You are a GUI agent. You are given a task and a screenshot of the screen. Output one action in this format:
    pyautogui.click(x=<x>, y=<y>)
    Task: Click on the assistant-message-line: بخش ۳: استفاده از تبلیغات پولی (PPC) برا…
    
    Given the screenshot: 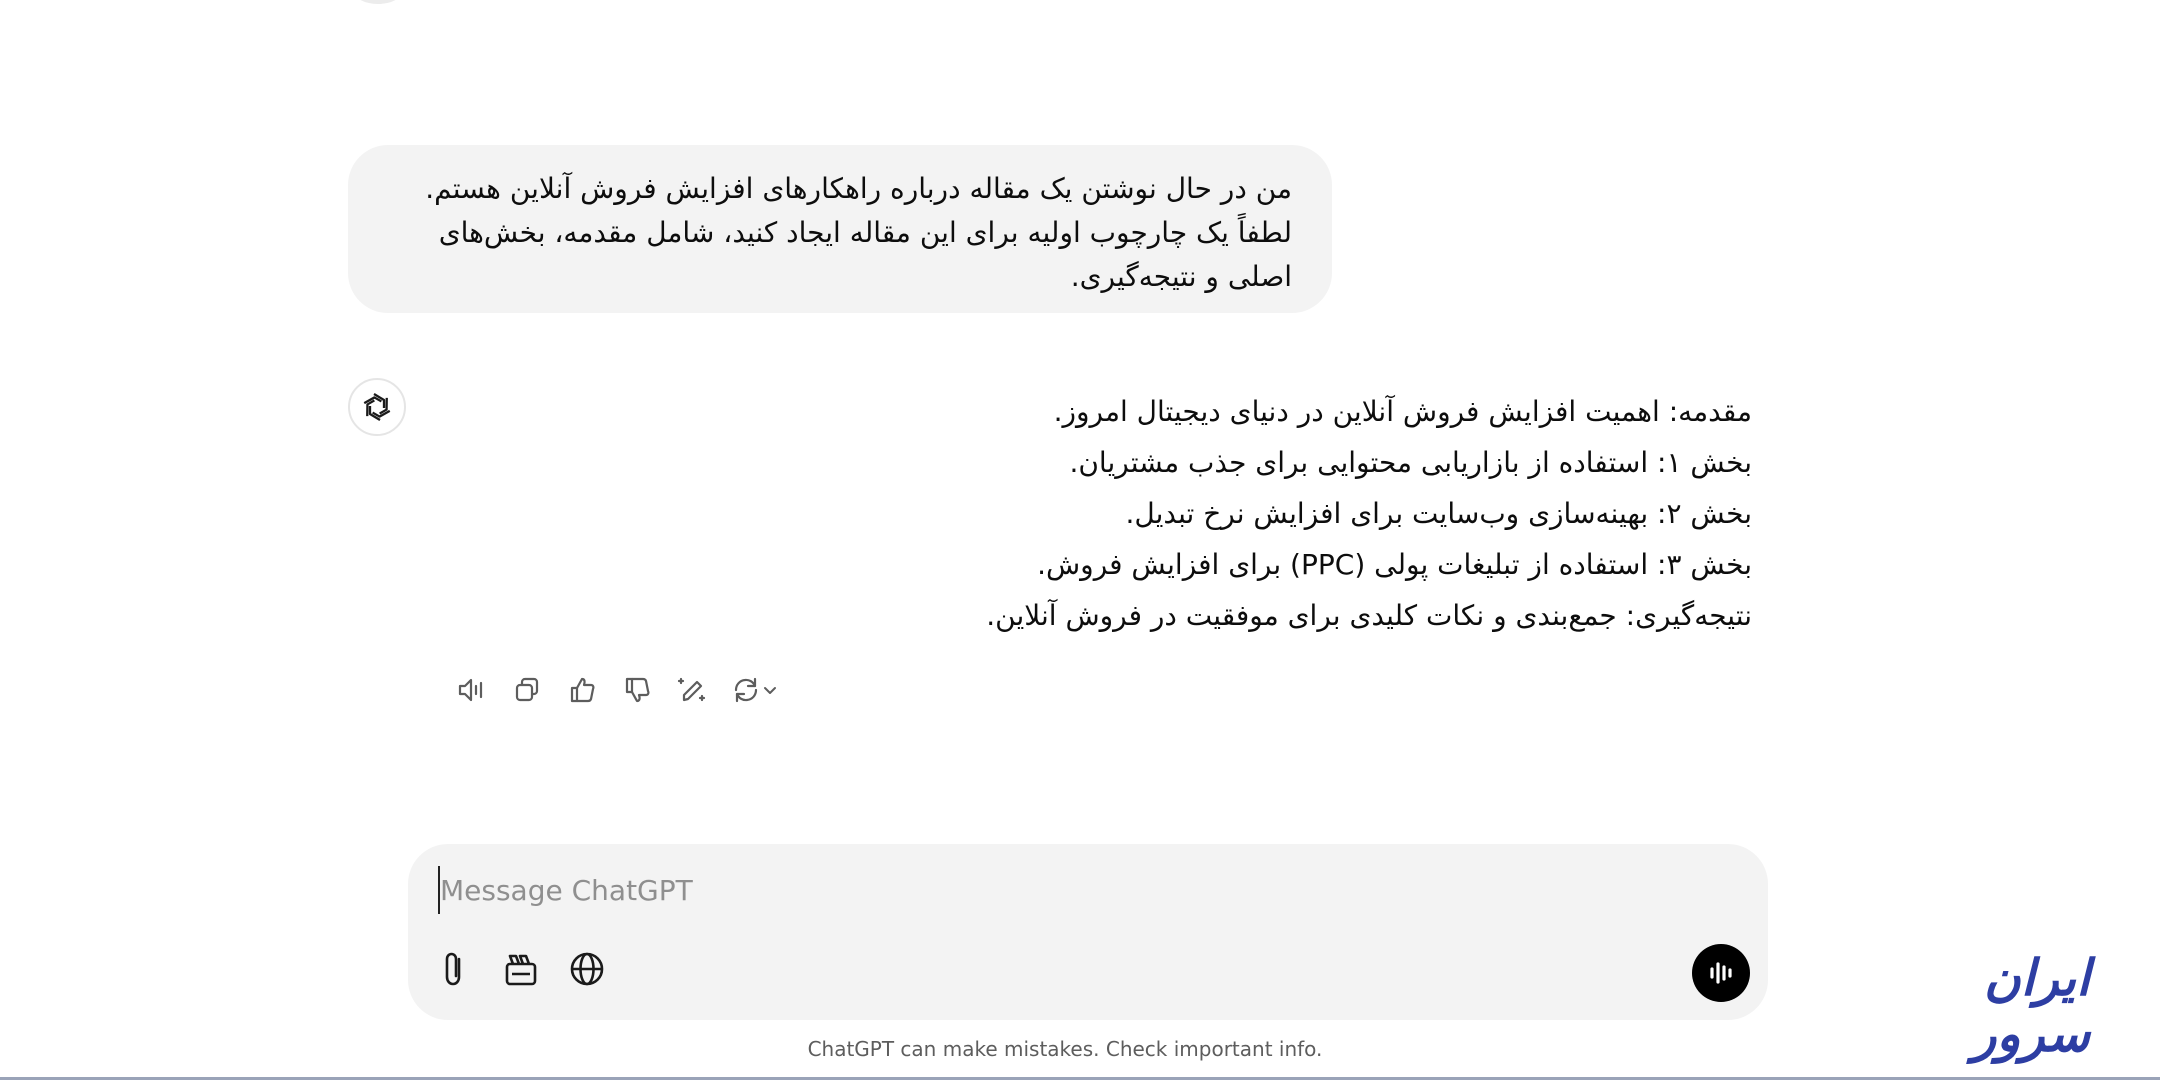 What is the action you would take?
    pyautogui.click(x=1394, y=564)
    